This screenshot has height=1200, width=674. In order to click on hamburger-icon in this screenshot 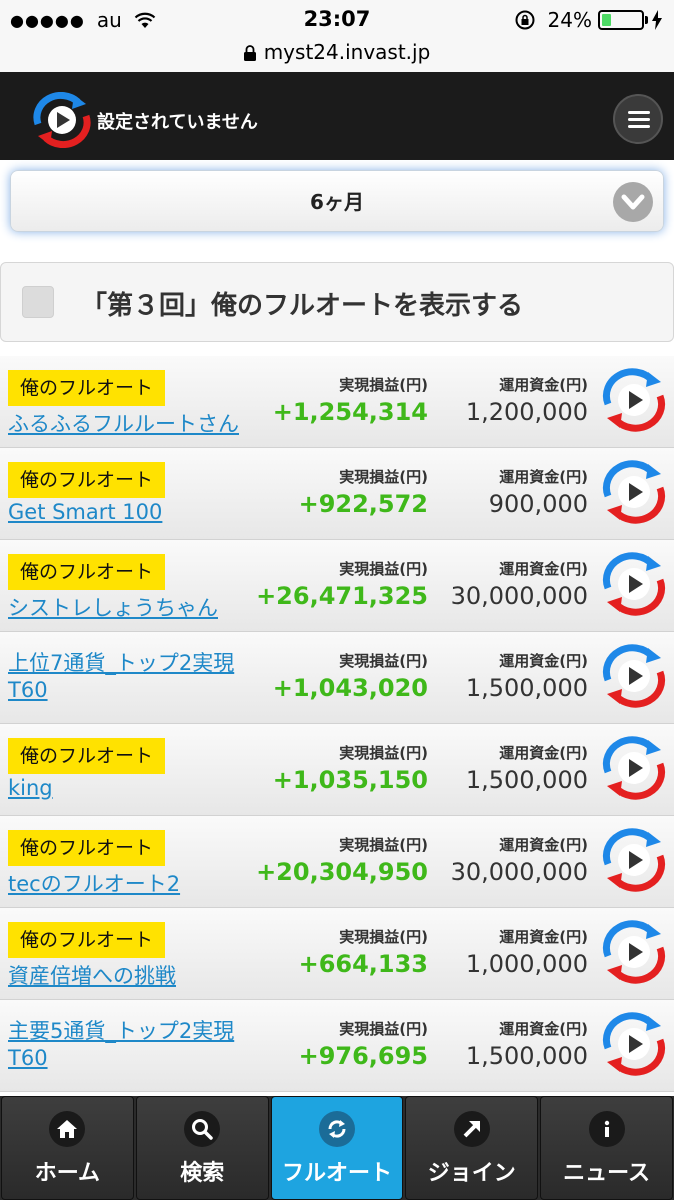, I will do `click(639, 112)`.